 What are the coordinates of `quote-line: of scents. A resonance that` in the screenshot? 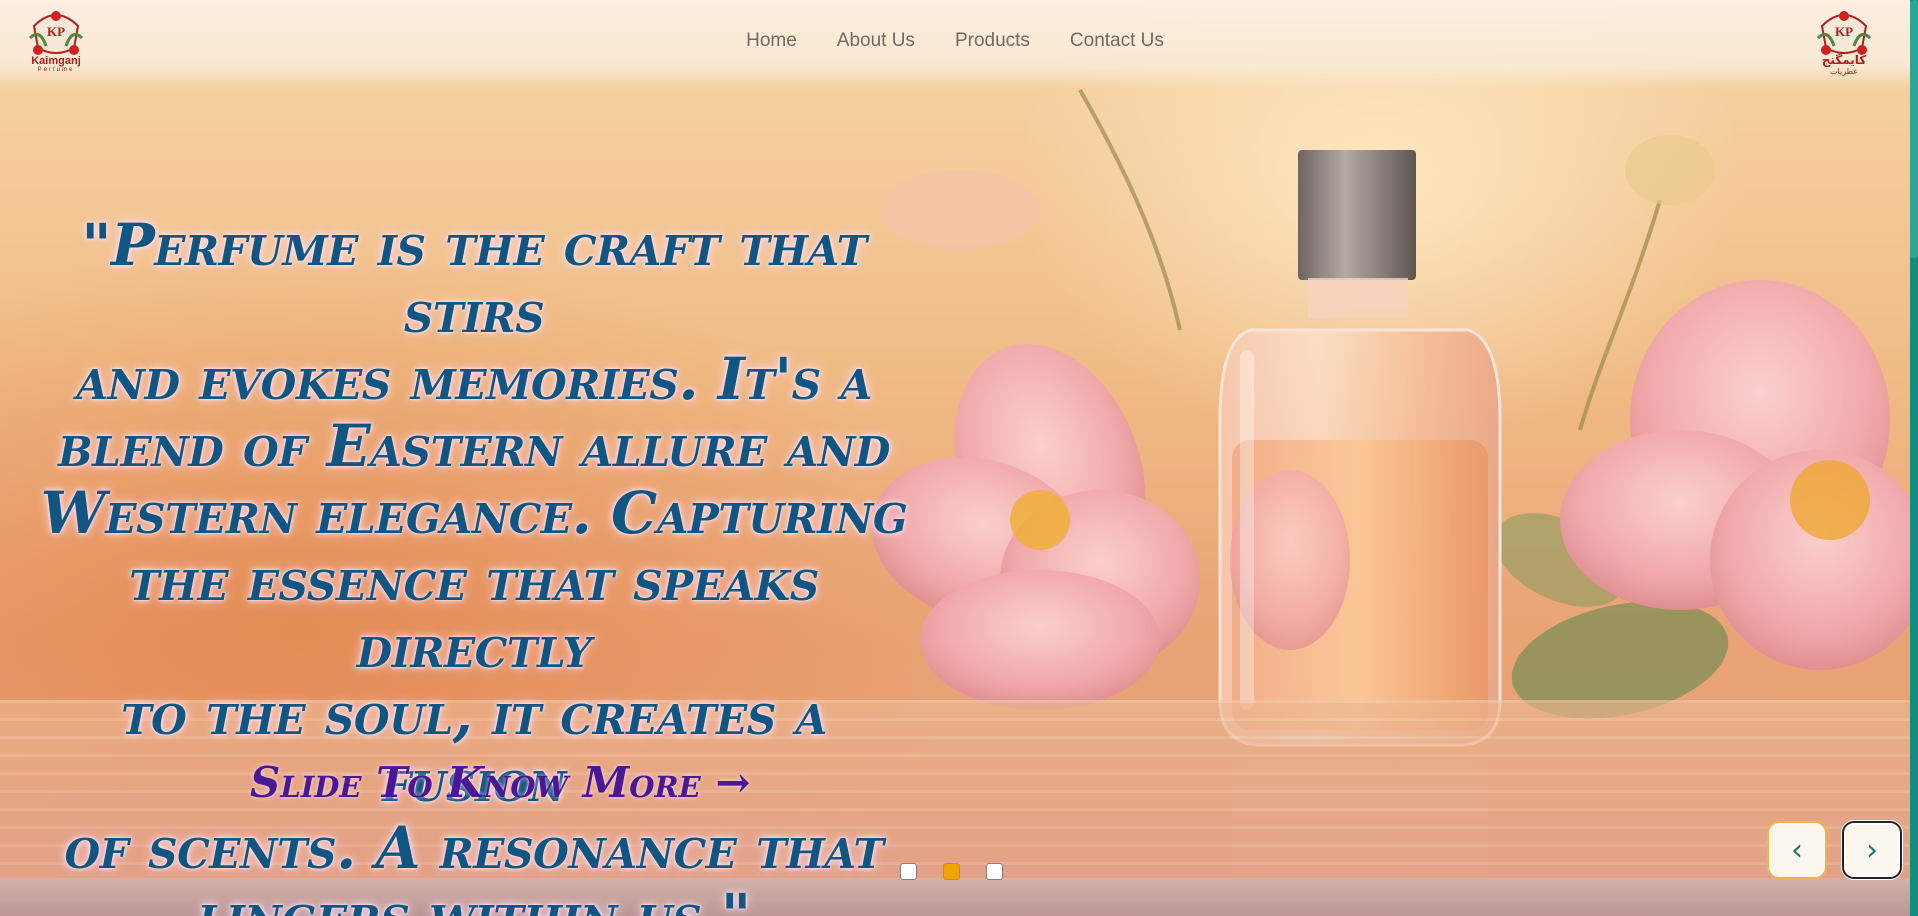 It's located at (474, 848).